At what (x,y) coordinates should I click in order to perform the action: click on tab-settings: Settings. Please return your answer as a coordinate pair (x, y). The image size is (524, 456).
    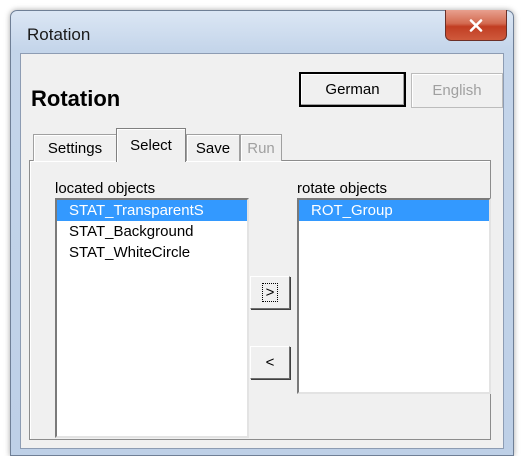
    Looking at the image, I should click on (75, 147).